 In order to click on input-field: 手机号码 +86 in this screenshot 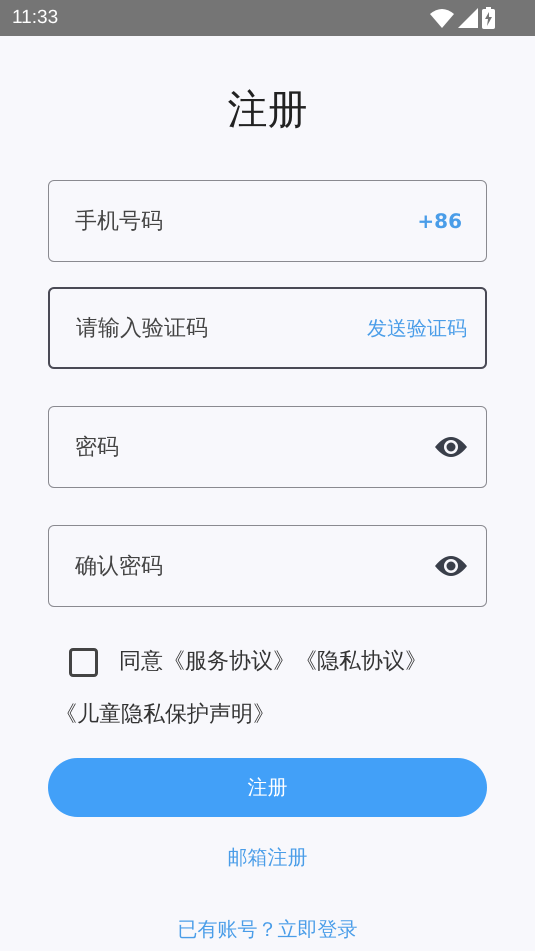, I will do `click(267, 221)`.